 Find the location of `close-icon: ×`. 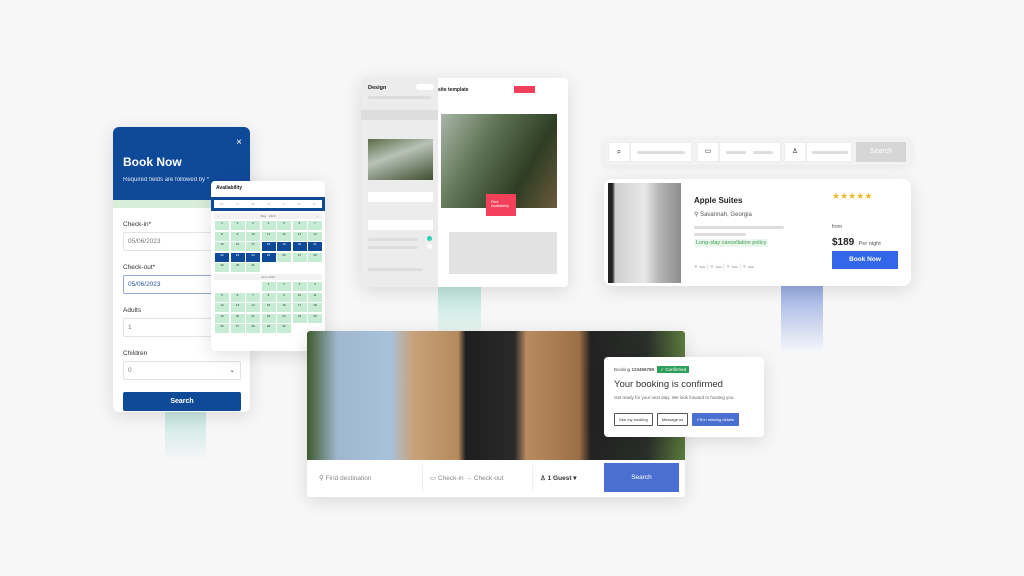

close-icon: × is located at coordinates (239, 142).